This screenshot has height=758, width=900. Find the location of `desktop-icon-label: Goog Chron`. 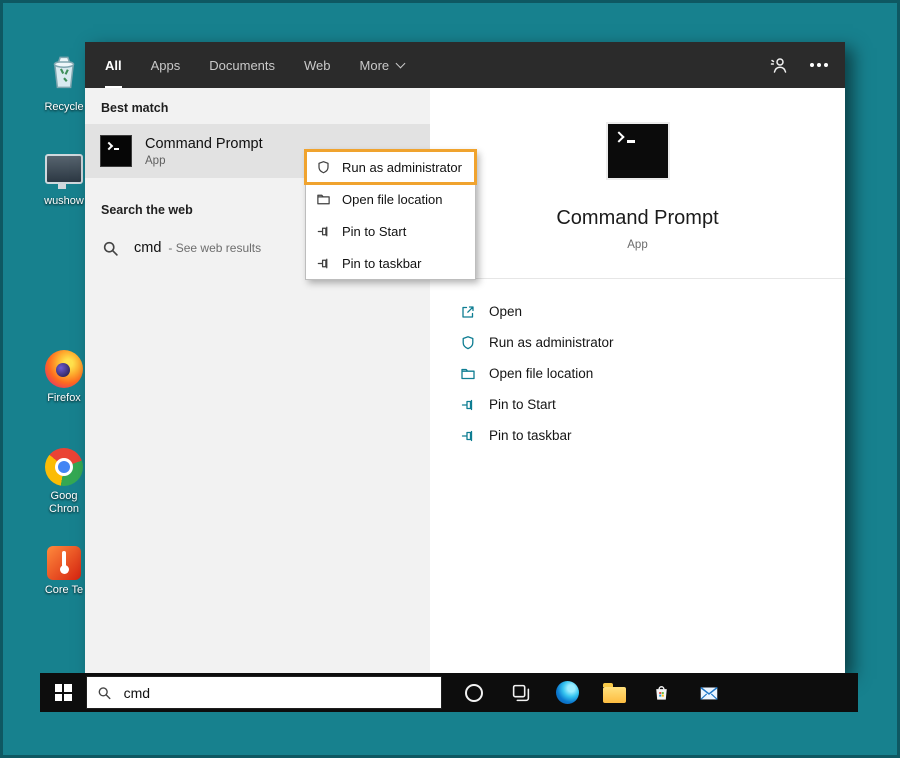

desktop-icon-label: Goog Chron is located at coordinates (64, 502).